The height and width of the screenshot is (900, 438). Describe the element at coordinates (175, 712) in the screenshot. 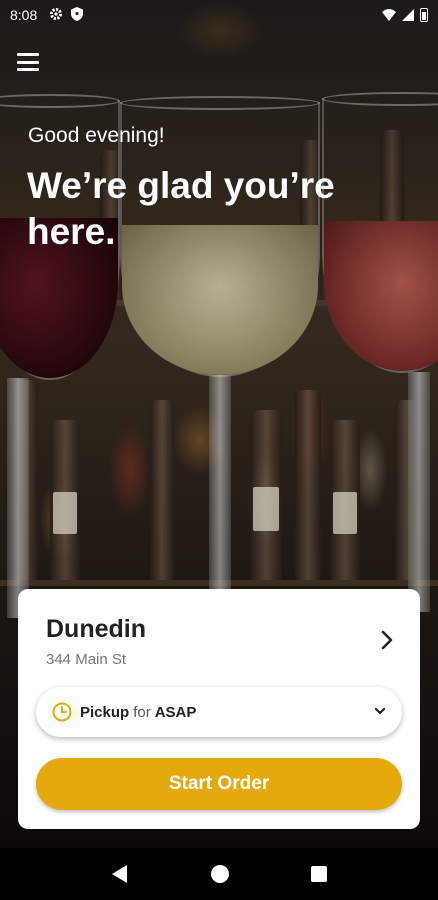

I see `pickup-time: ASAP` at that location.